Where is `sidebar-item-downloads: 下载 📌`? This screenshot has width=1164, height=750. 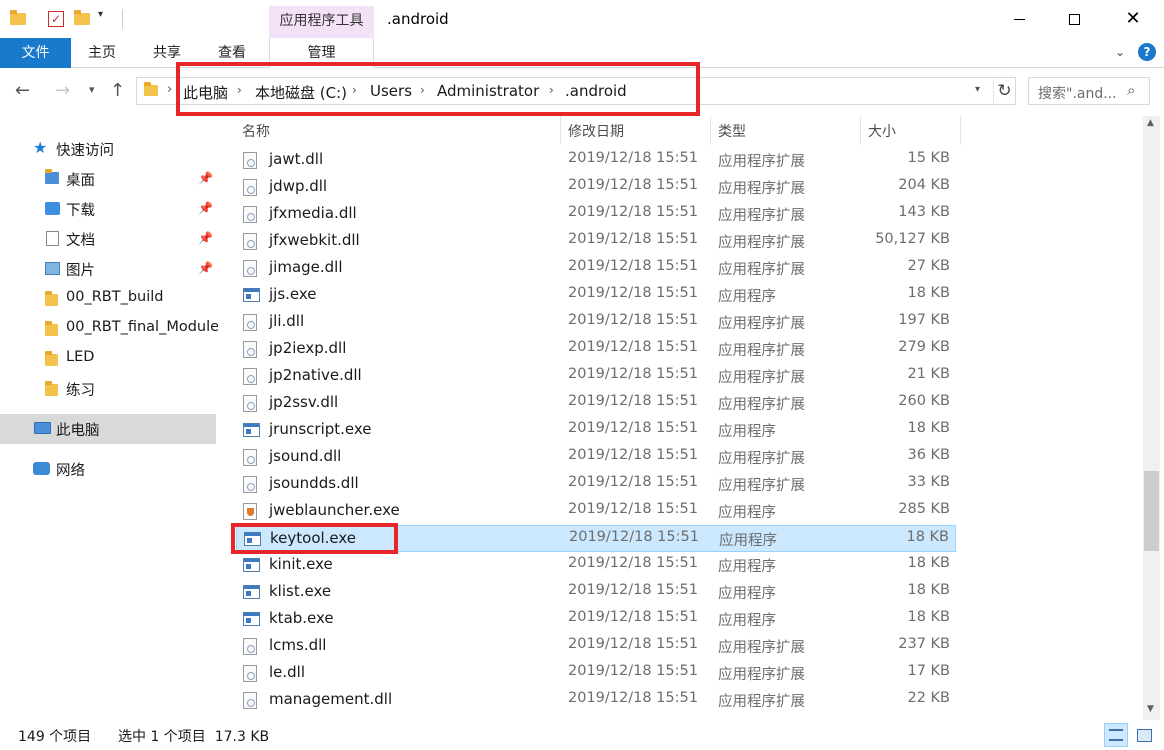
sidebar-item-downloads: 下载 📌 is located at coordinates (108, 209).